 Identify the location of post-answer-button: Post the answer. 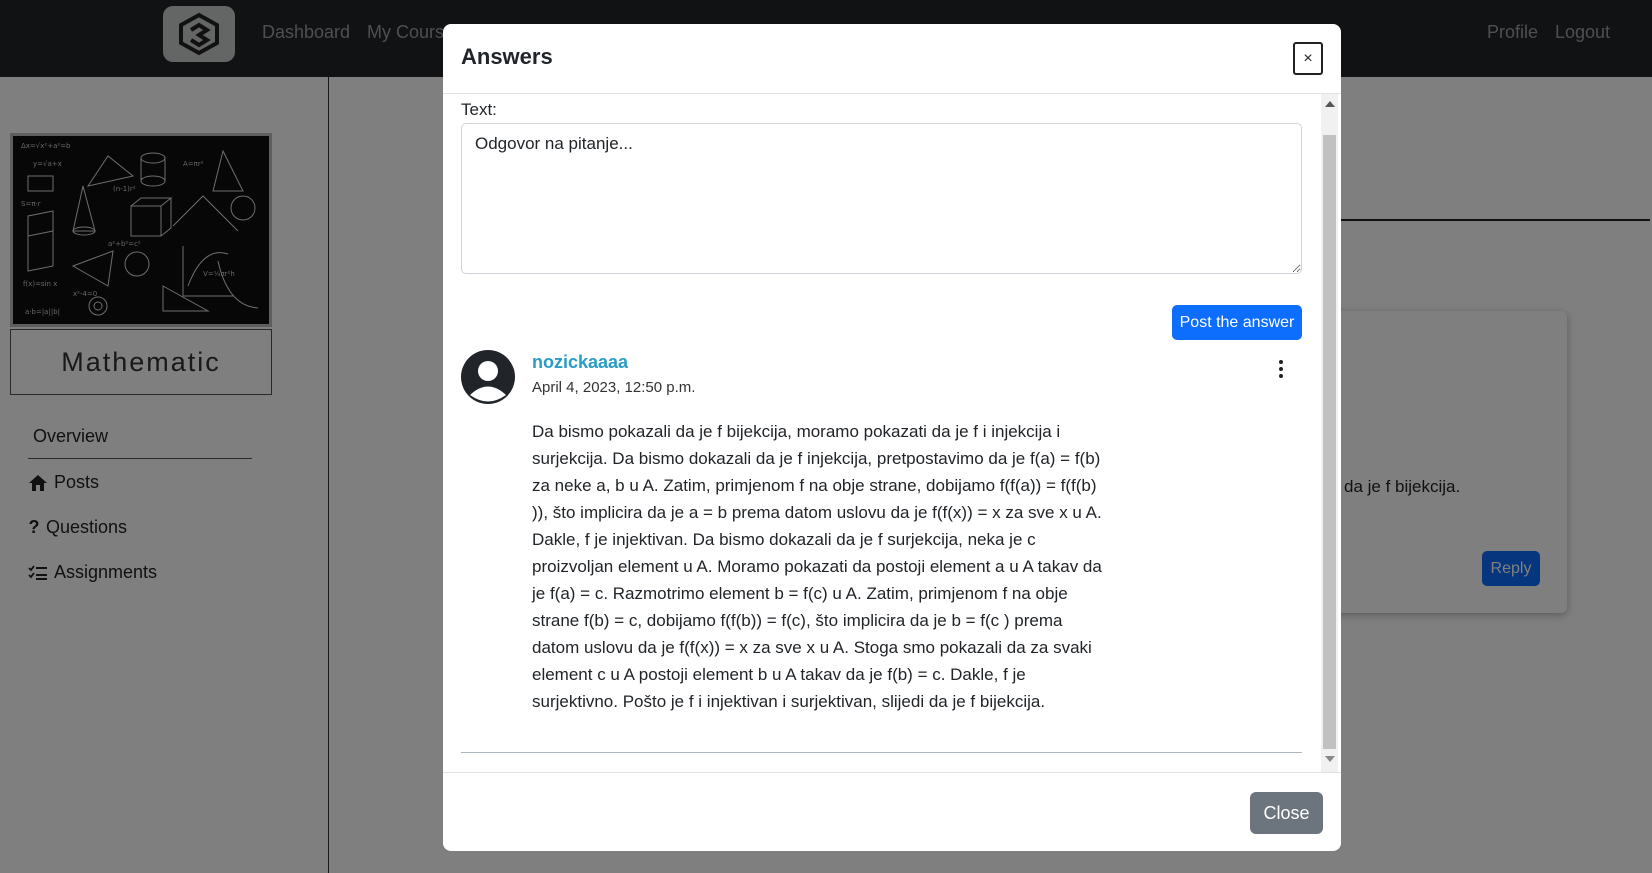
(1237, 322).